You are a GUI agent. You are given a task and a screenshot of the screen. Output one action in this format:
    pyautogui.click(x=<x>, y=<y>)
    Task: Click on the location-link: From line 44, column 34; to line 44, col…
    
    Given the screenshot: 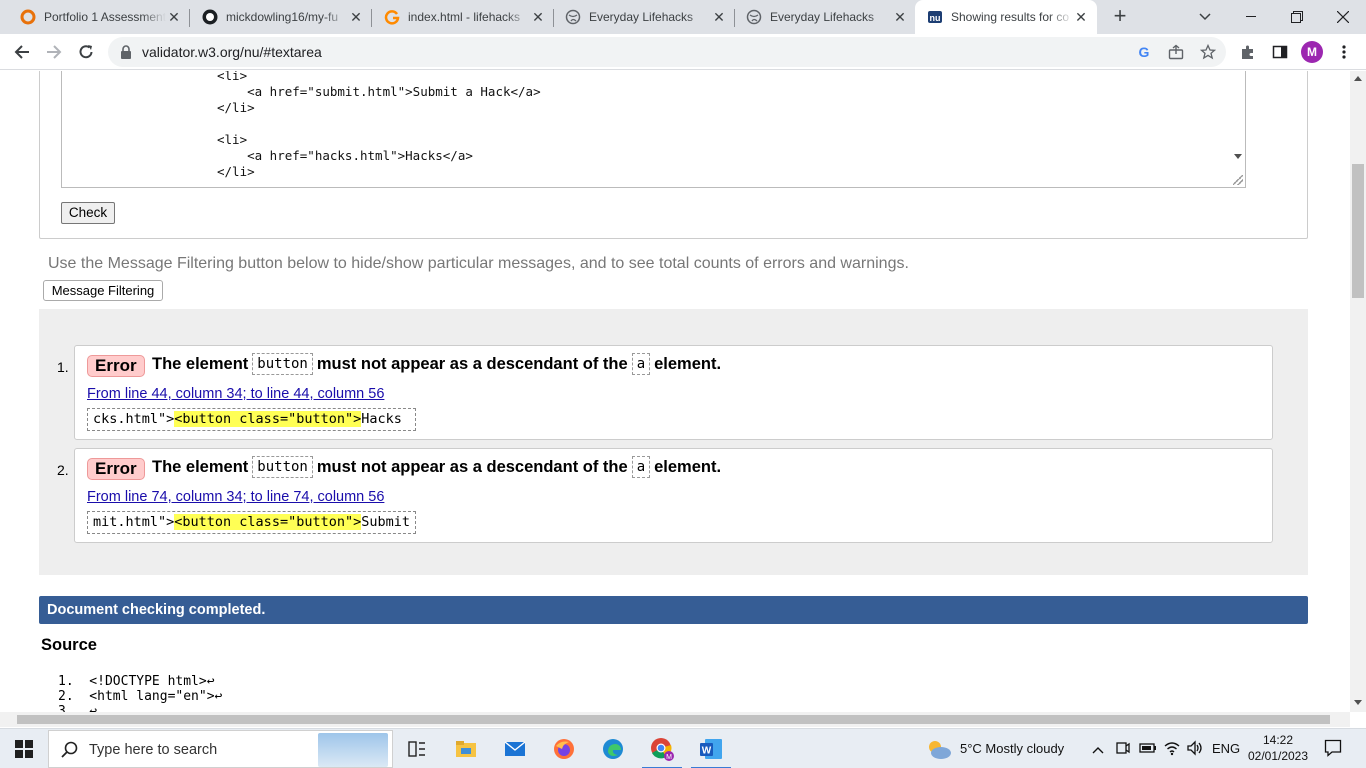 What is the action you would take?
    pyautogui.click(x=235, y=394)
    